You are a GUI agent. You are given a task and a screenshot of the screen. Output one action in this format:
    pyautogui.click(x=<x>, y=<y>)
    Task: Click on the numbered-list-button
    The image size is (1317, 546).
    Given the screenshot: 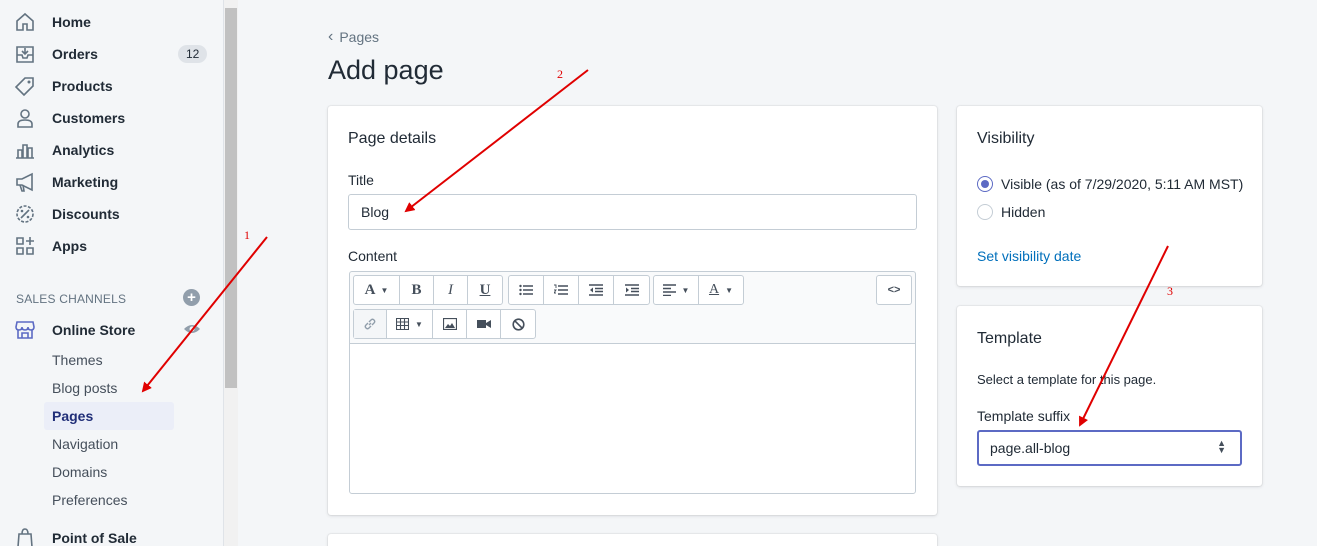 What is the action you would take?
    pyautogui.click(x=561, y=290)
    